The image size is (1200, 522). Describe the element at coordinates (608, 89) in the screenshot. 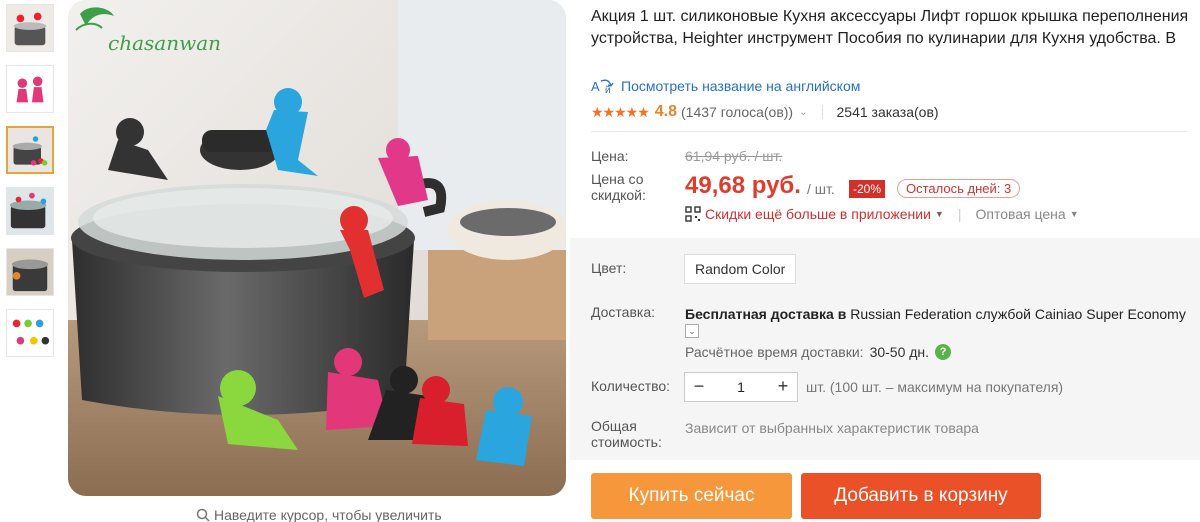

I see `svg-text: й` at that location.